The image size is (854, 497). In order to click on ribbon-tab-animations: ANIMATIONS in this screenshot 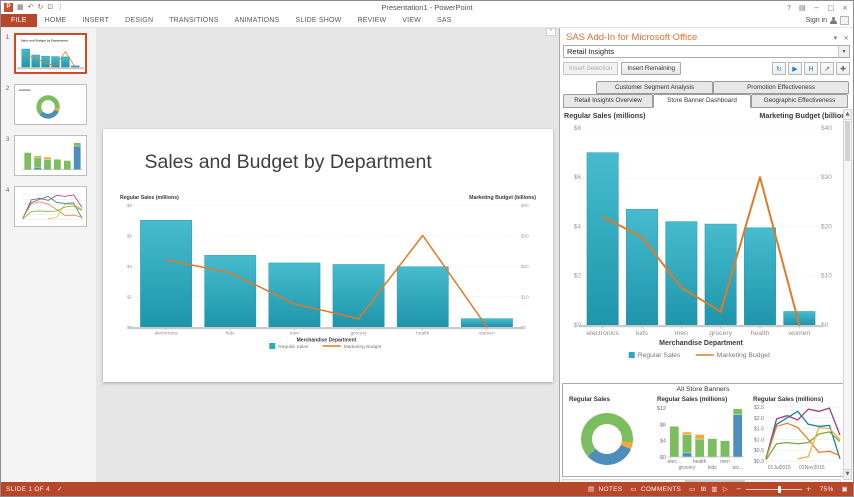, I will do `click(256, 20)`.